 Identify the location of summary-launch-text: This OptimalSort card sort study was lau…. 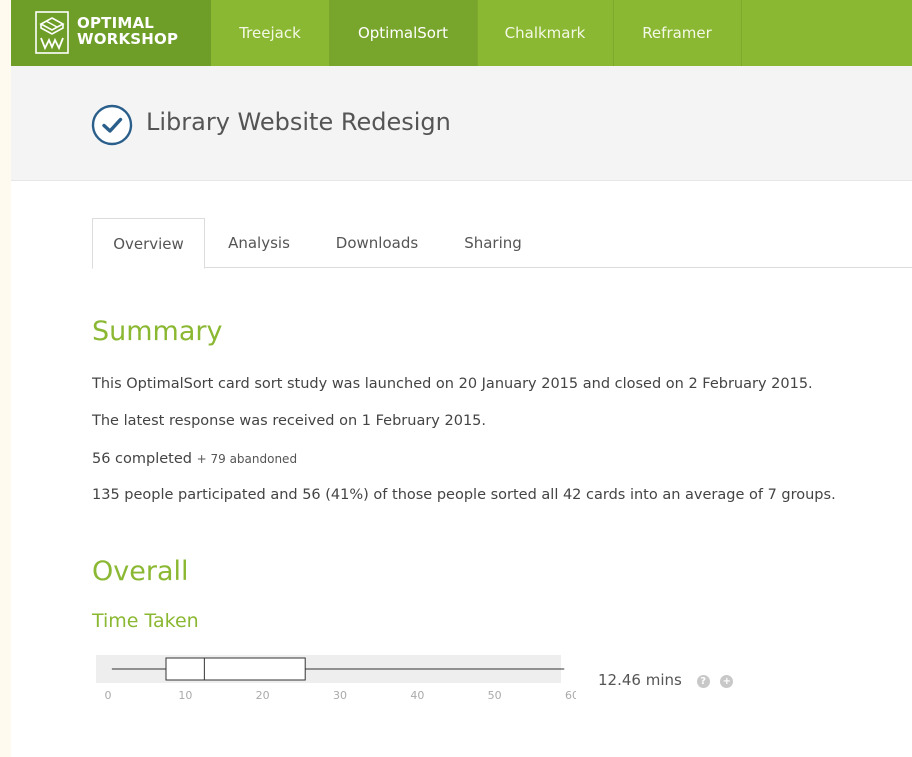
(452, 384).